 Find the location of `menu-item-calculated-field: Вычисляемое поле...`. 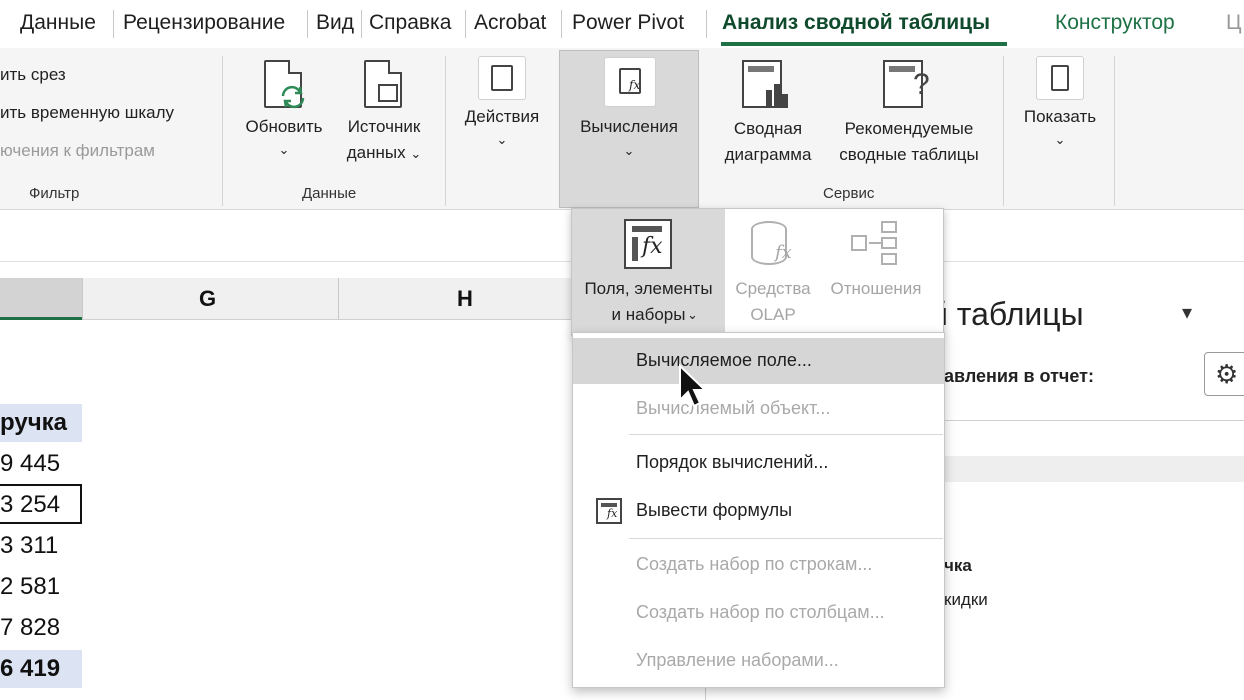

menu-item-calculated-field: Вычисляемое поле... is located at coordinates (758, 361).